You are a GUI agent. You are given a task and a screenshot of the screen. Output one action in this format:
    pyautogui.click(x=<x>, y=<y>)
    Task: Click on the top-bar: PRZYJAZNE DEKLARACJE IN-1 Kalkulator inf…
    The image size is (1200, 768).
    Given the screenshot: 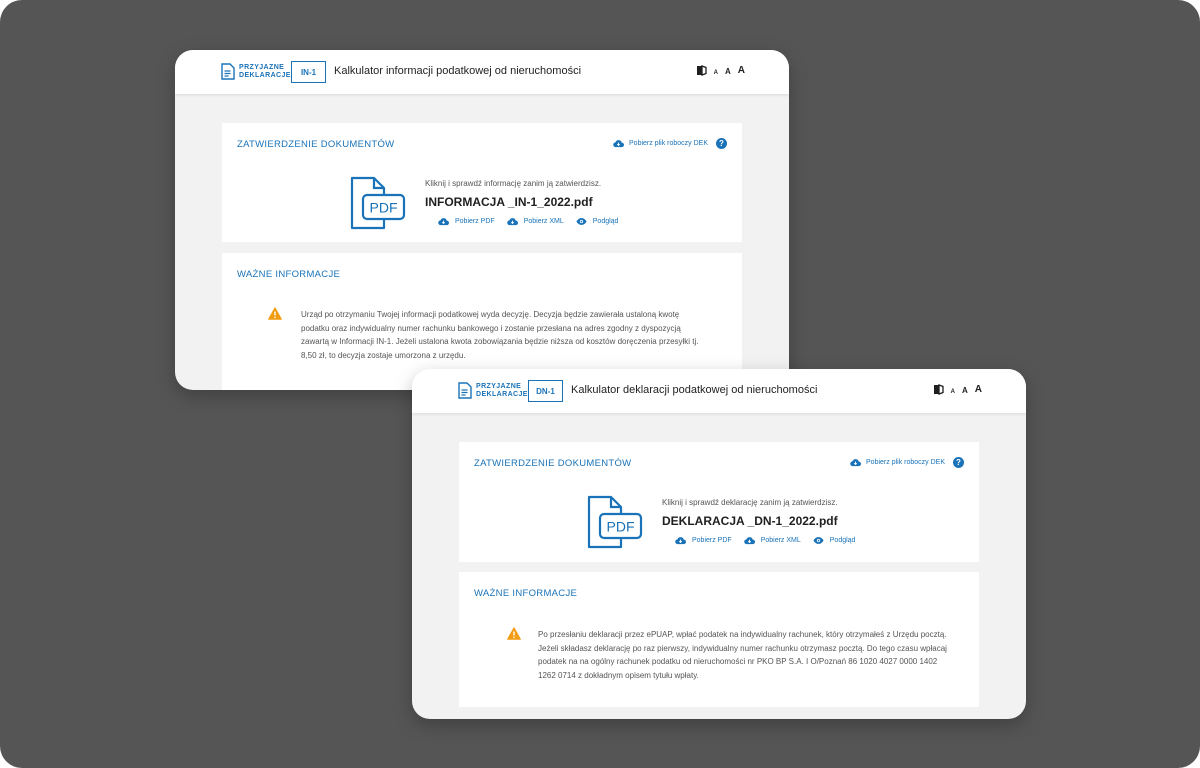 What is the action you would take?
    pyautogui.click(x=482, y=72)
    